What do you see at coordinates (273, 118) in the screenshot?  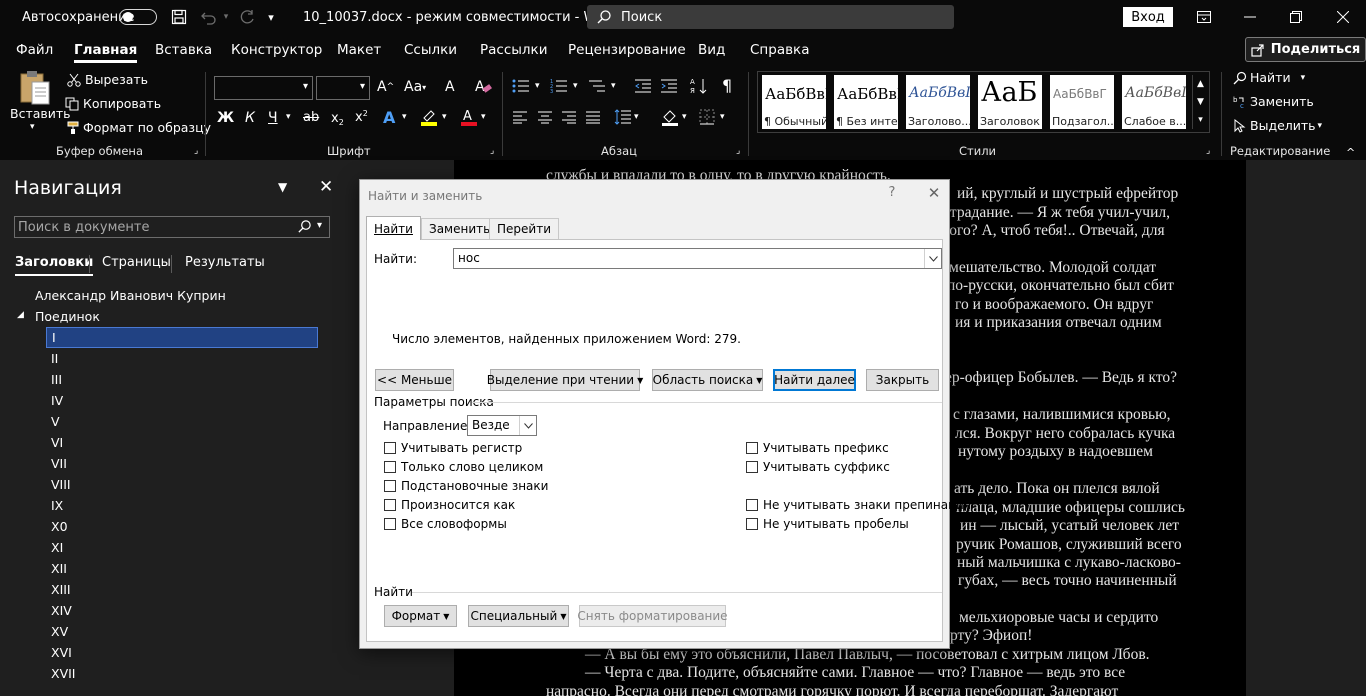 I see `underline-button: Ч` at bounding box center [273, 118].